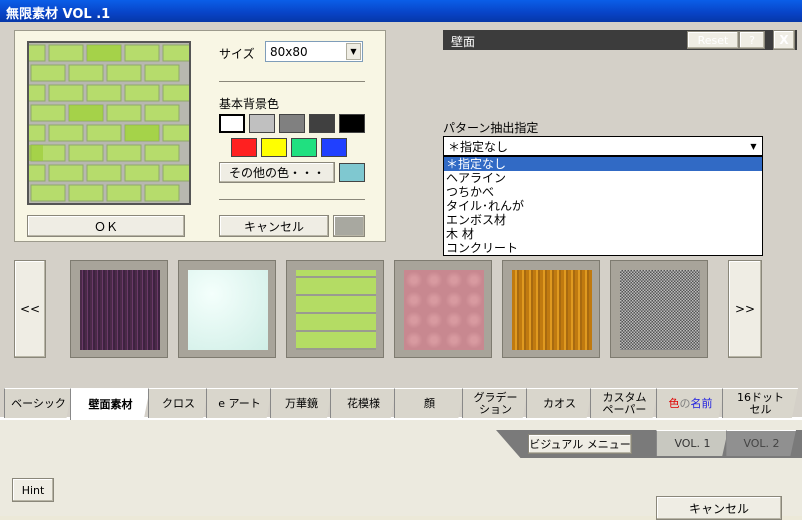  Describe the element at coordinates (603, 220) in the screenshot. I see `list-item: エンボス材` at that location.